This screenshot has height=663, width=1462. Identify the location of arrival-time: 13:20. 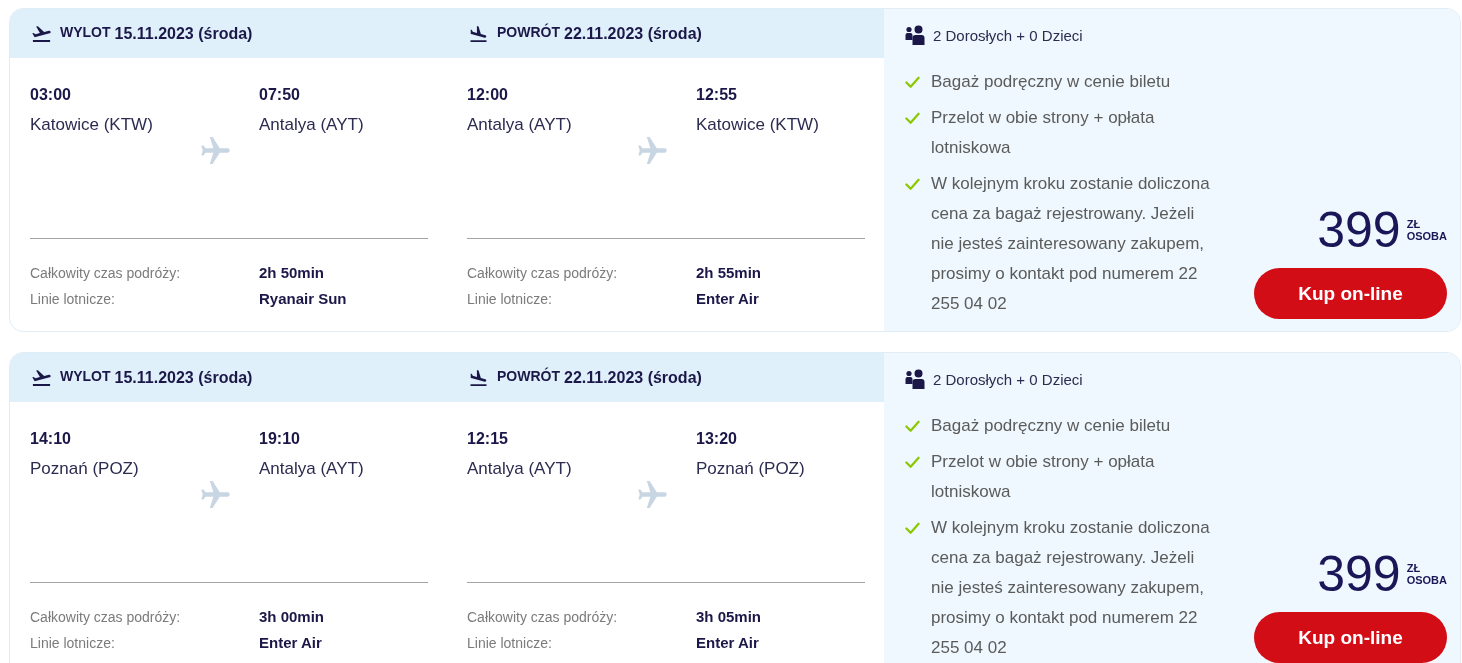
(717, 439).